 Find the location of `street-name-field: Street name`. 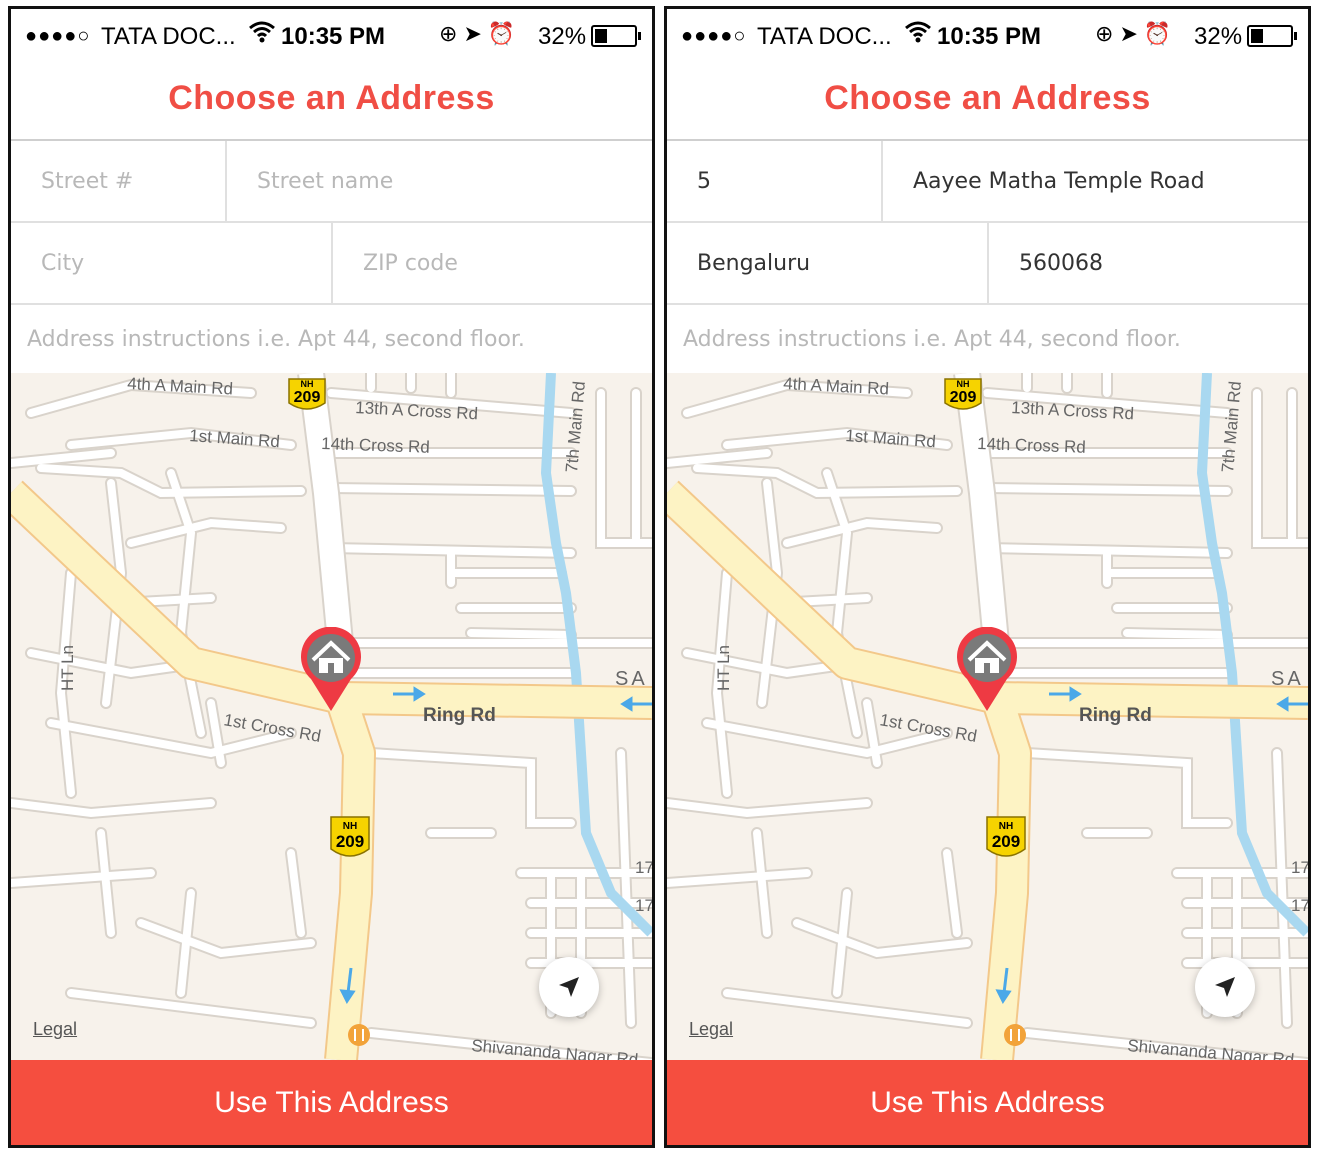

street-name-field: Street name is located at coordinates (439, 181).